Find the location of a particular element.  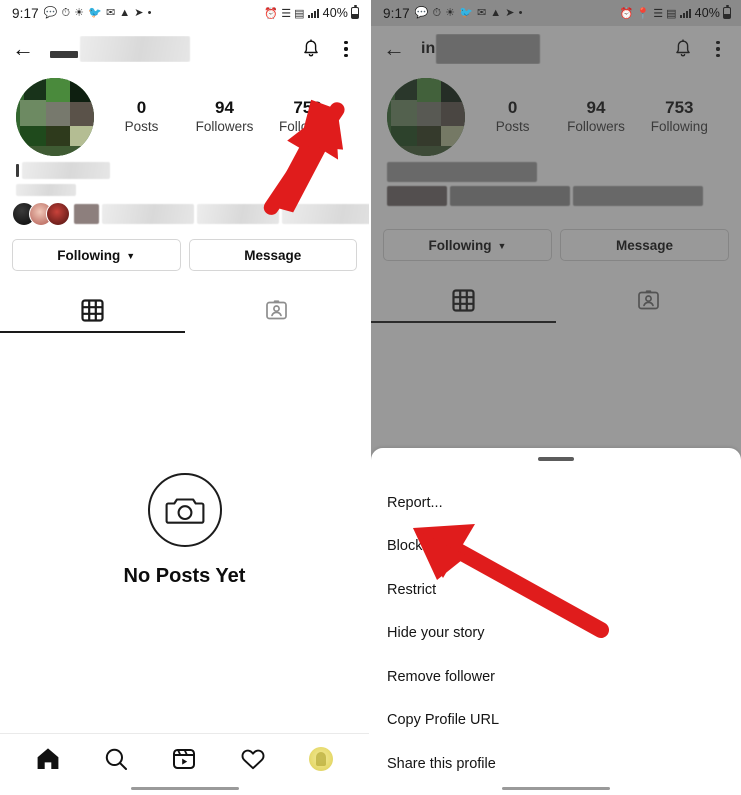

nav-activity is located at coordinates (253, 759).